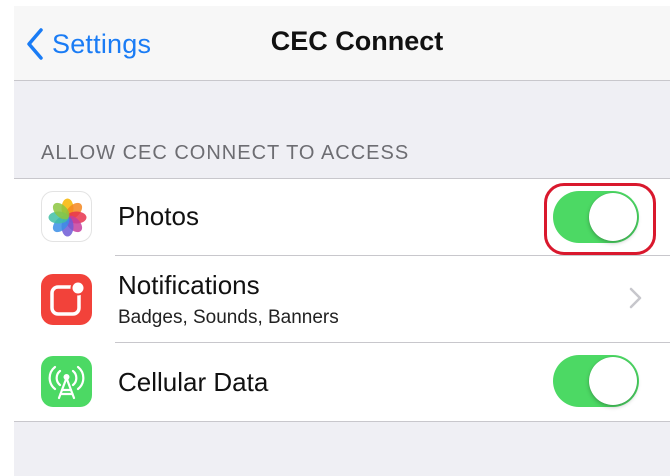  Describe the element at coordinates (600, 219) in the screenshot. I see `highlight-annotation` at that location.